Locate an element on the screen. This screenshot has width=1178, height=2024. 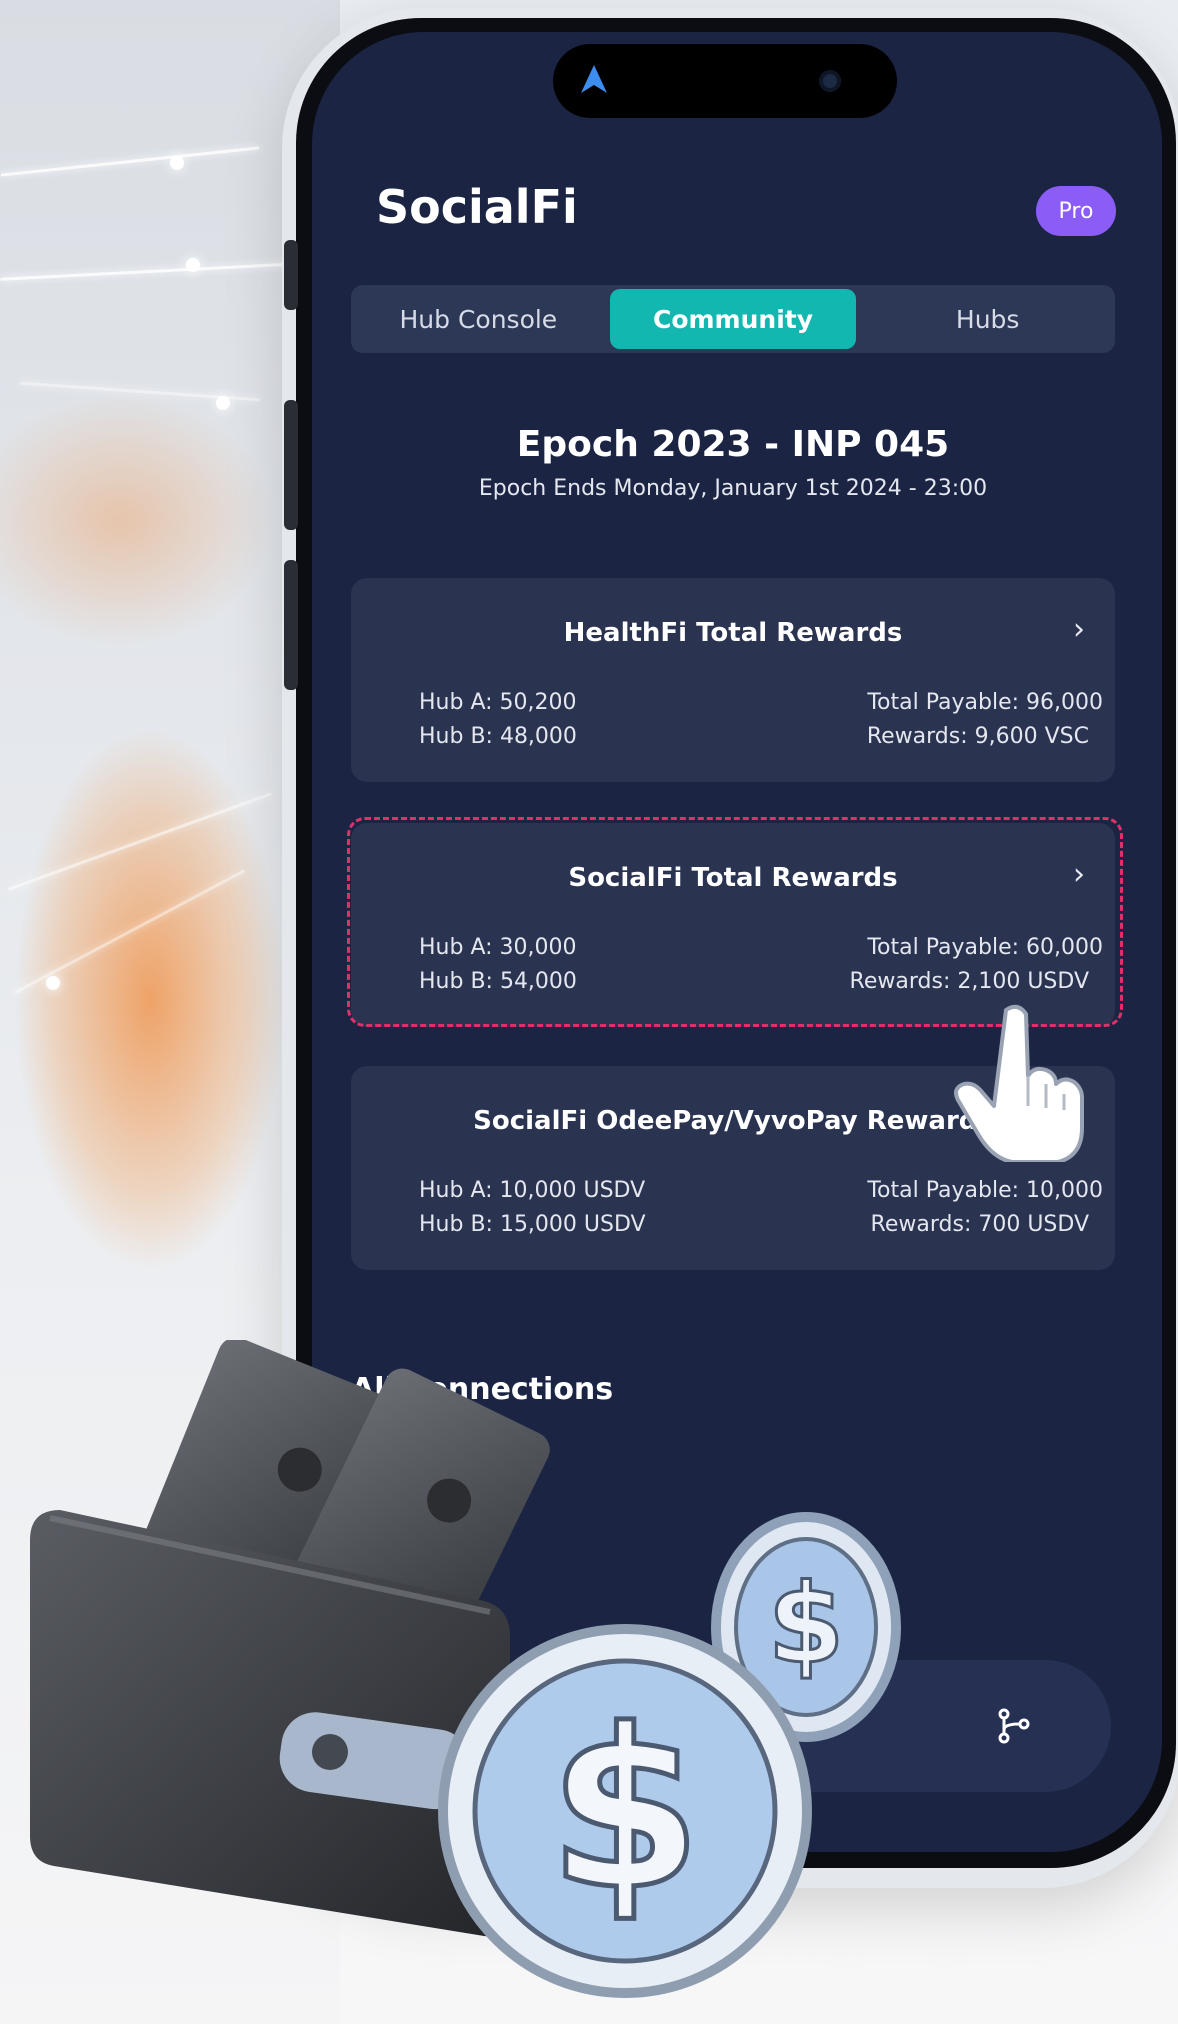
tab-hub-console: Hub Console is located at coordinates (478, 319).